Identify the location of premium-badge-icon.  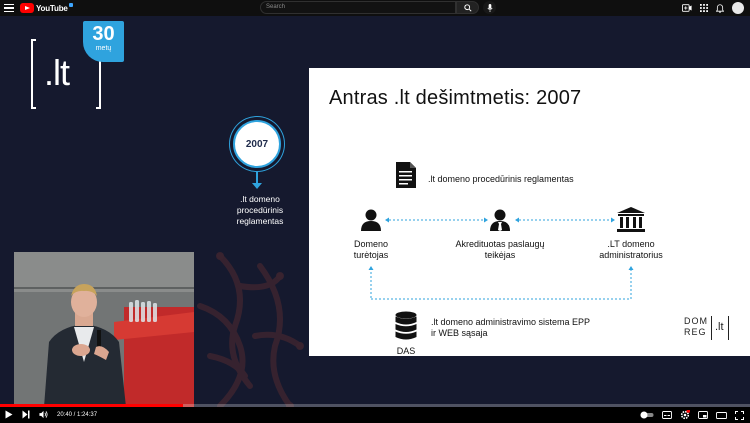
(70, 5).